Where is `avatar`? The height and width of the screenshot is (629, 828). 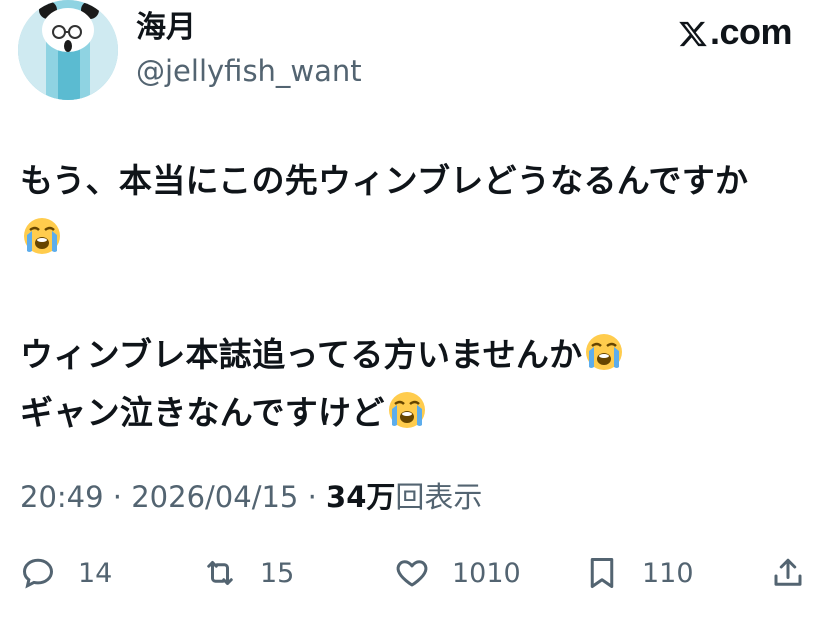
avatar is located at coordinates (68, 50).